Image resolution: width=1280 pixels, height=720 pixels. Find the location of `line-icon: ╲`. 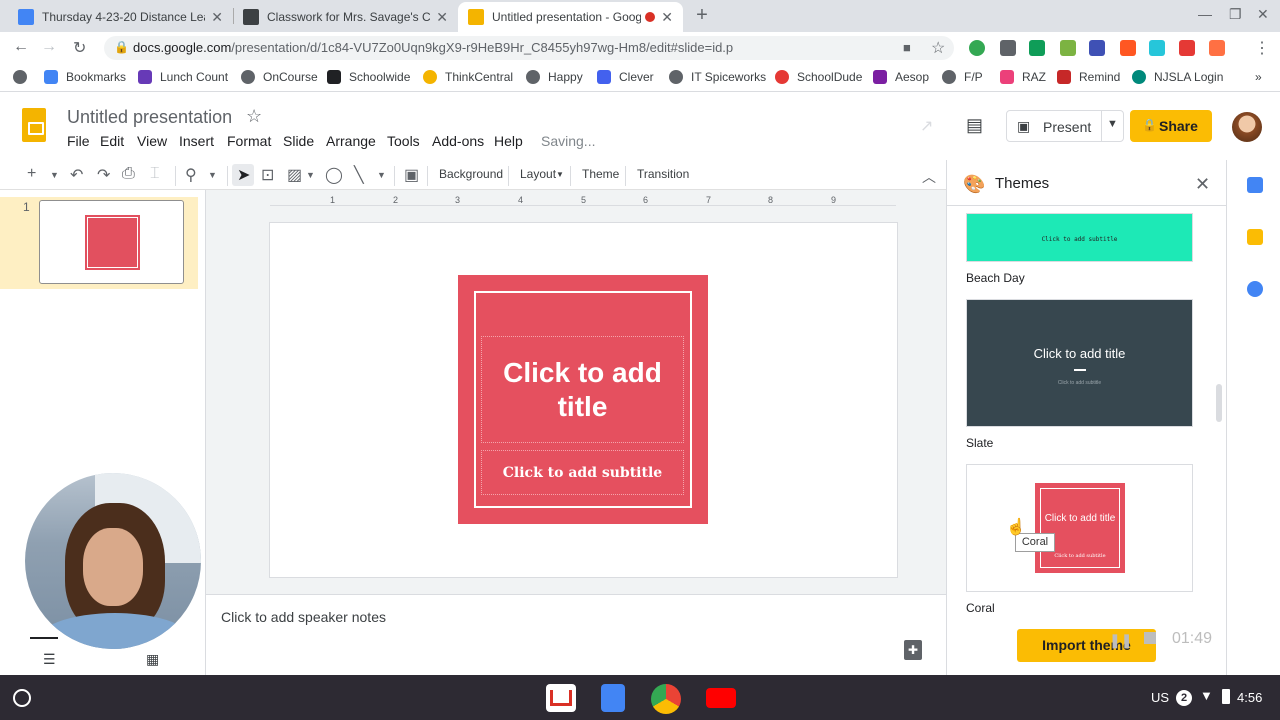

line-icon: ╲ is located at coordinates (359, 175).